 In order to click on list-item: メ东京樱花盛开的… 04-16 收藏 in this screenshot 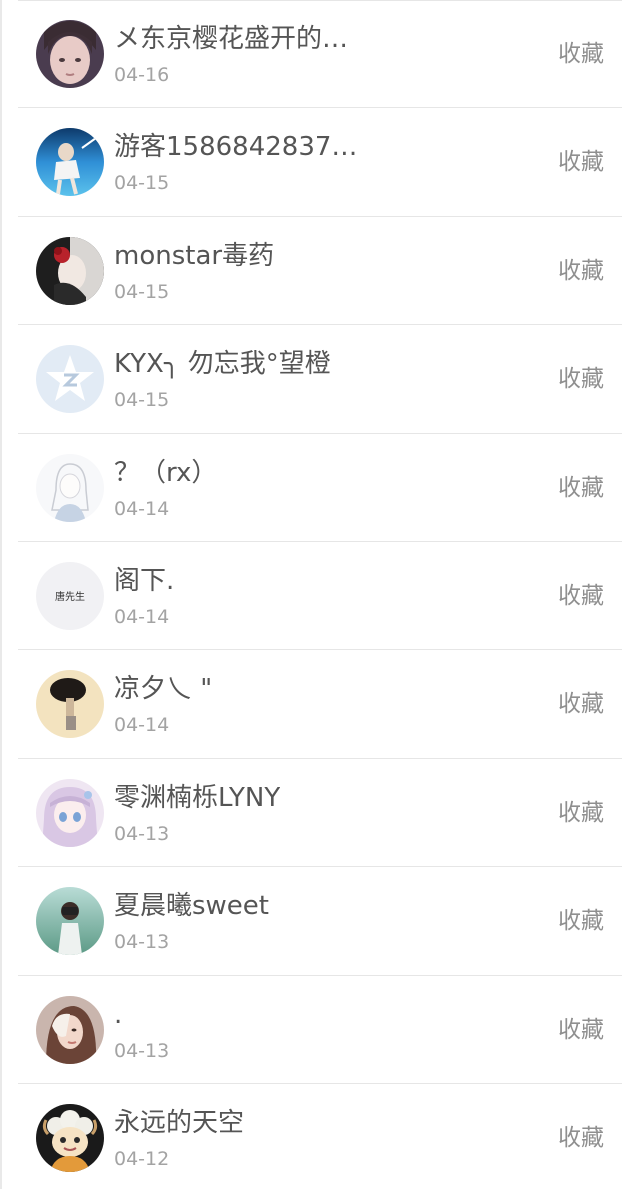, I will do `click(320, 54)`.